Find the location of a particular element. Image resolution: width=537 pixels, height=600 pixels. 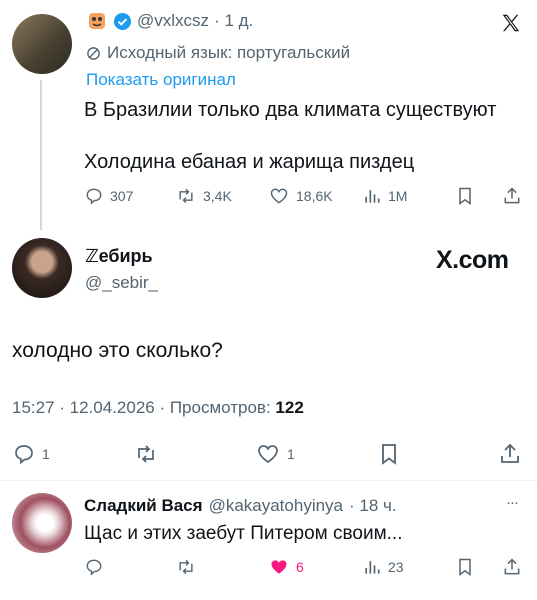

reply-repost-button is located at coordinates (186, 567).